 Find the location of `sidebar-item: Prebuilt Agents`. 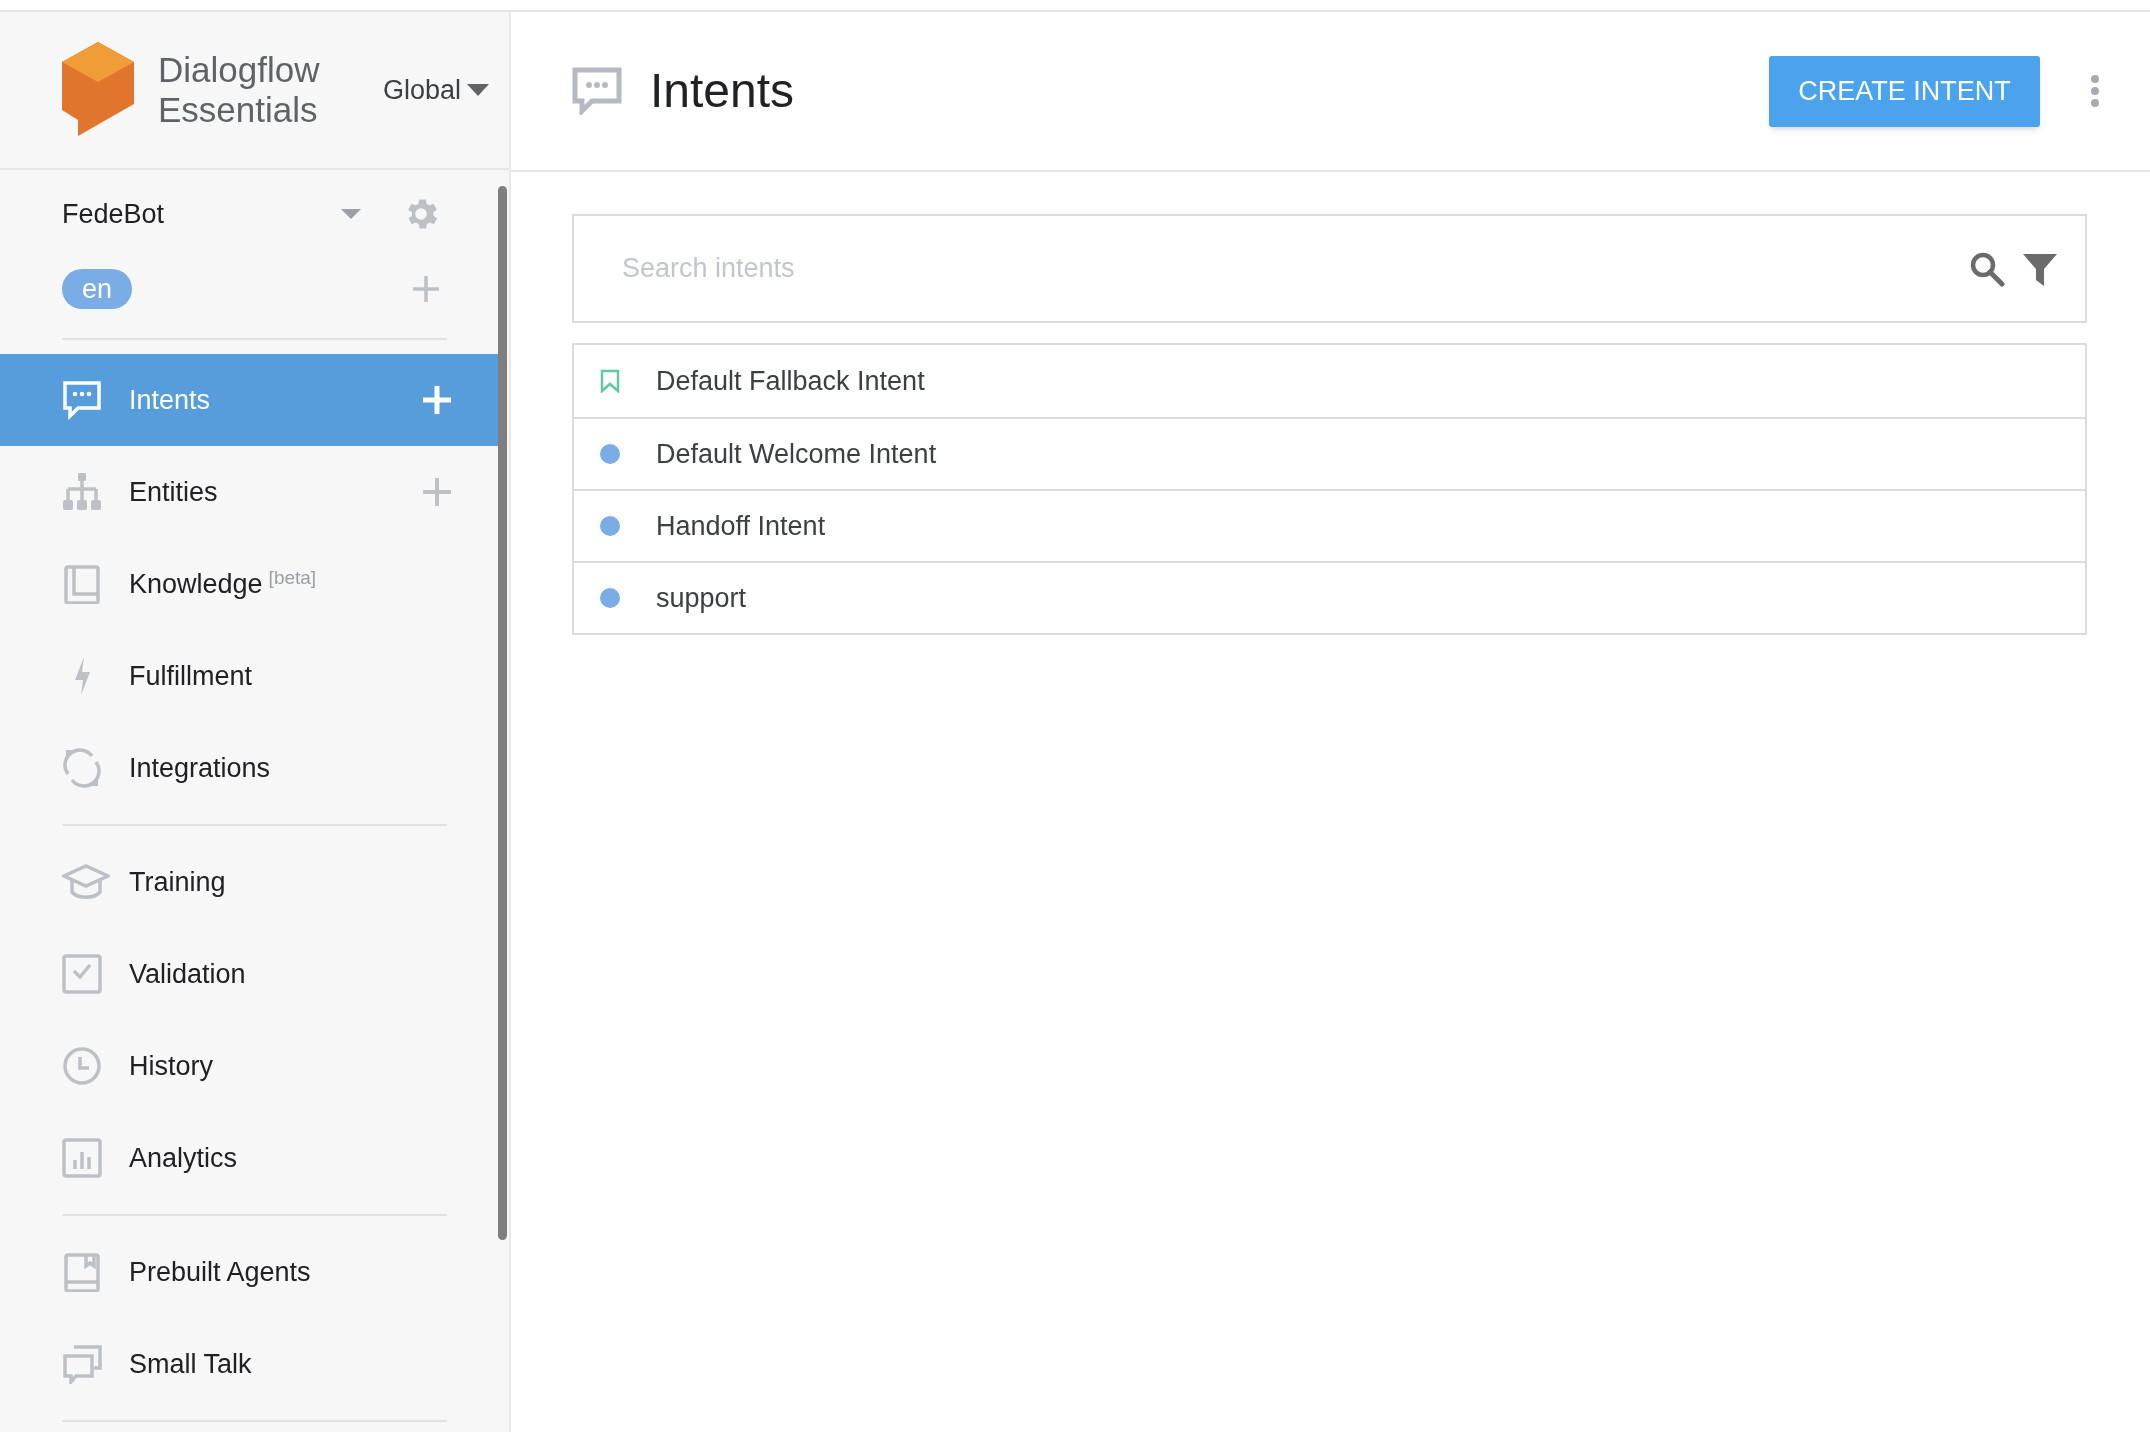

sidebar-item: Prebuilt Agents is located at coordinates (249, 1272).